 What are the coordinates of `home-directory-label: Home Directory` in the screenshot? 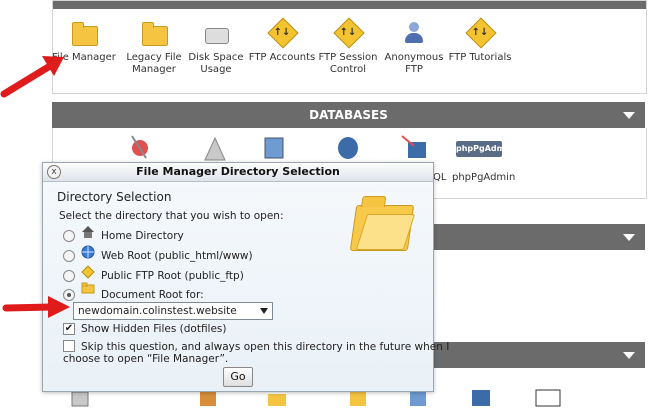 It's located at (142, 236).